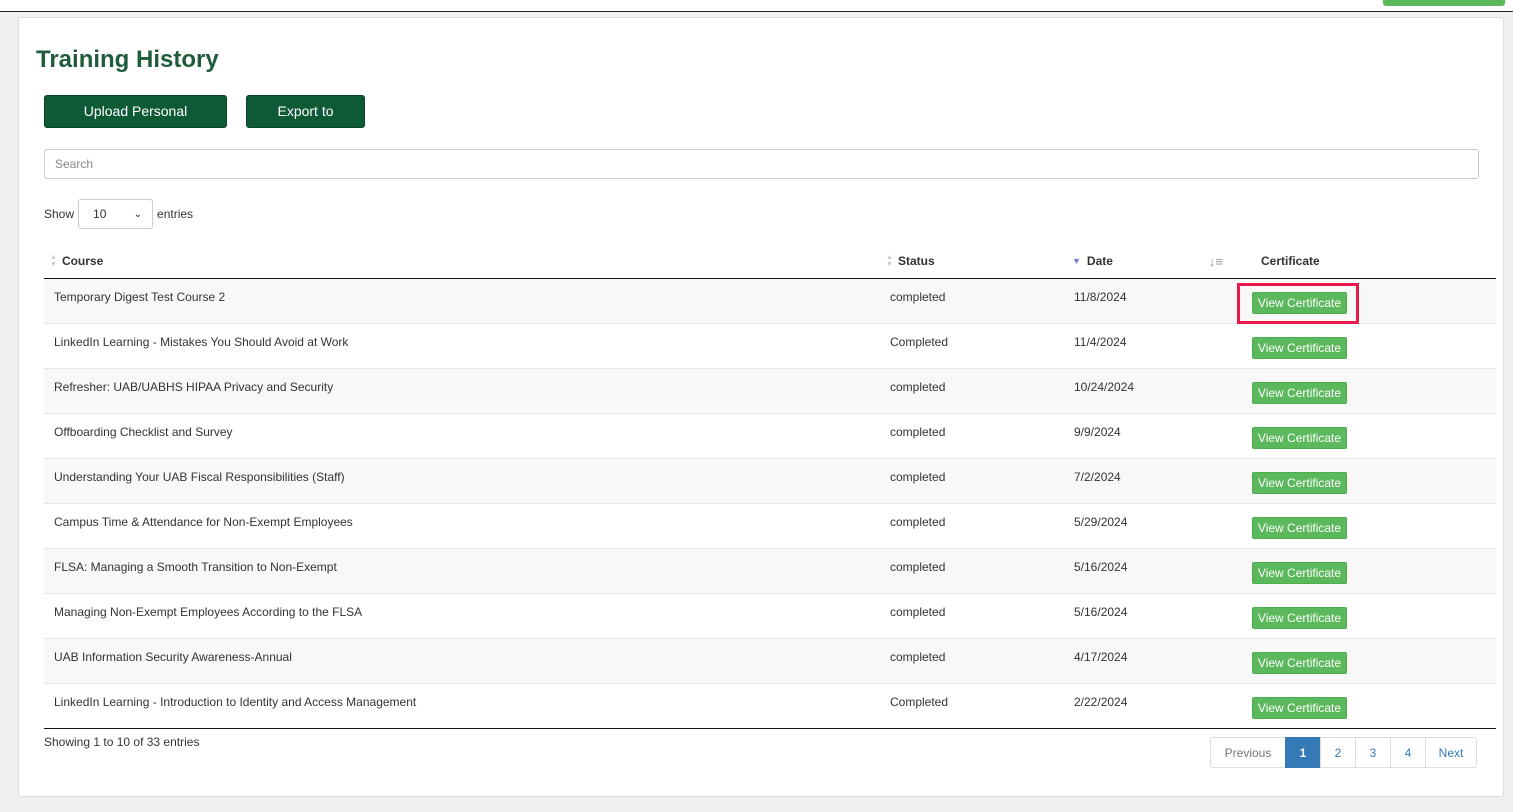  I want to click on date-cell: 10/24/2024, so click(1149, 391).